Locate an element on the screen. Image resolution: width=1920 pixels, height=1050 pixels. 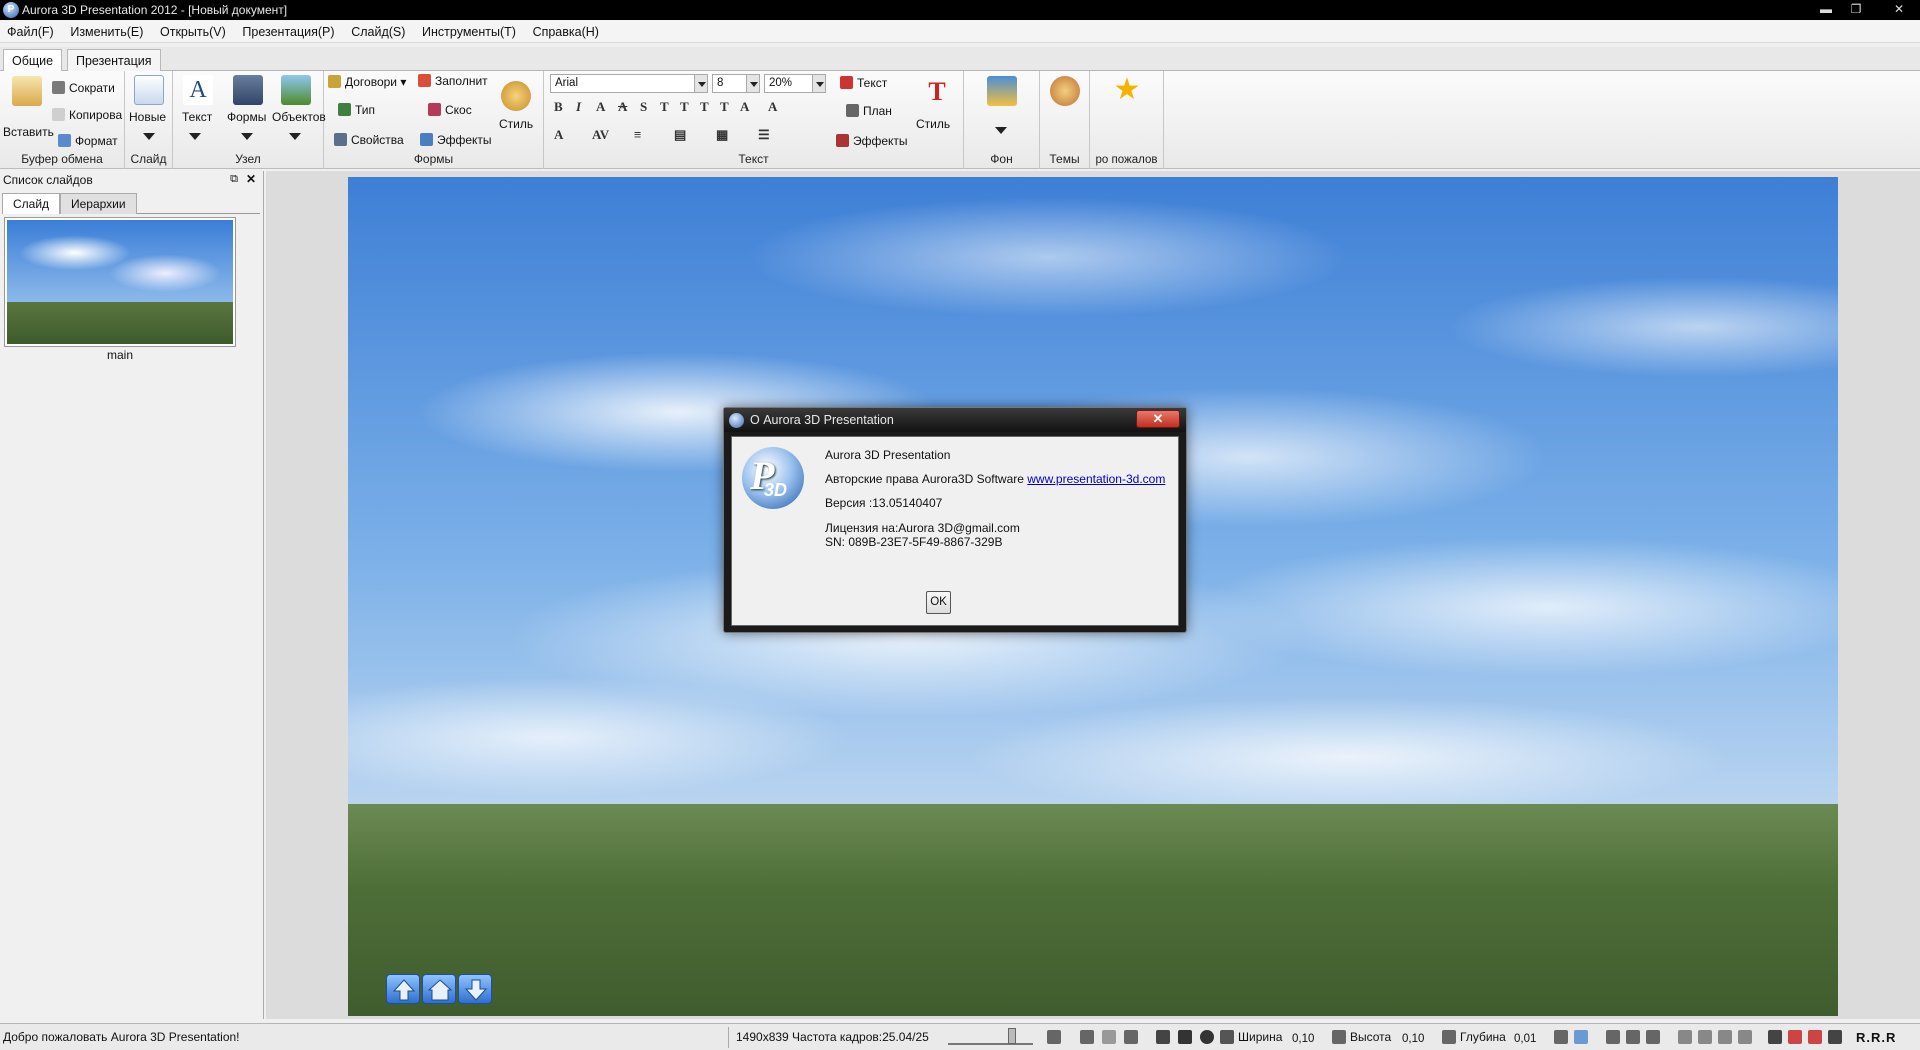
type-button: Тип is located at coordinates (356, 110).